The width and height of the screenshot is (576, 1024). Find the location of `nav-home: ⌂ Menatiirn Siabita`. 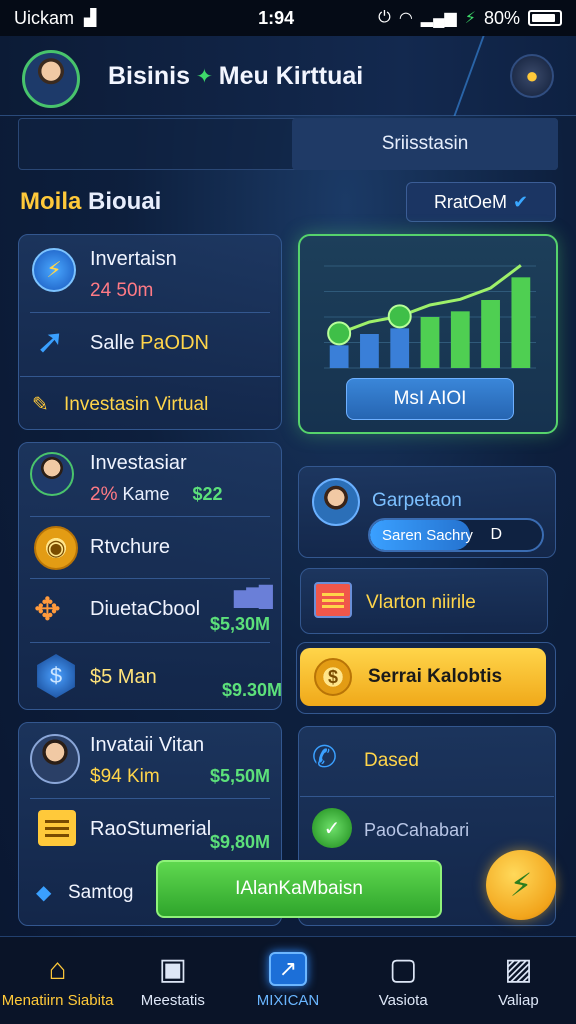

nav-home: ⌂ Menatiirn Siabita is located at coordinates (57, 980).